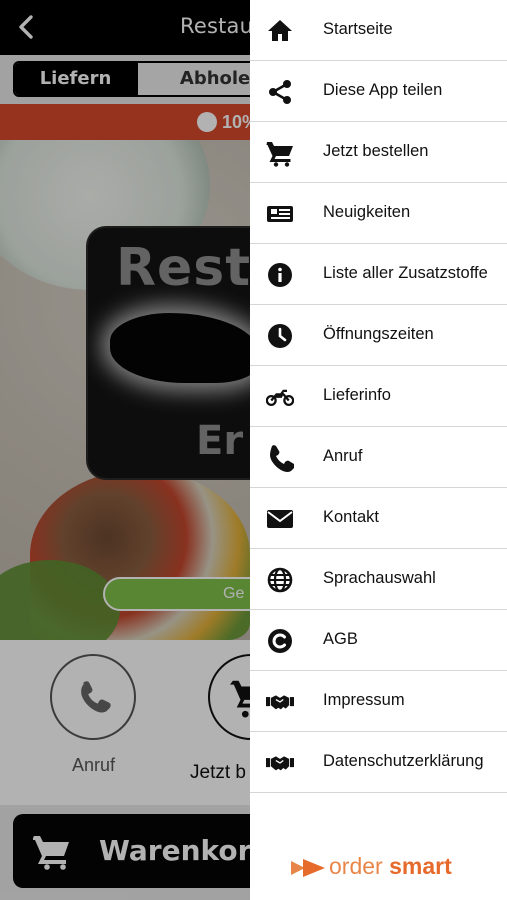  What do you see at coordinates (280, 519) in the screenshot?
I see `envelope-icon` at bounding box center [280, 519].